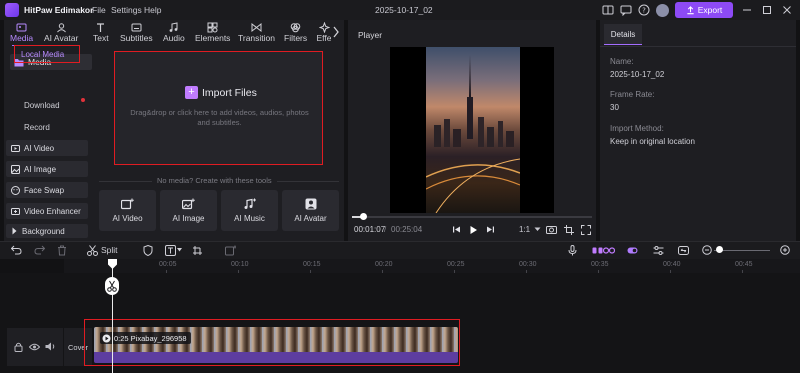 This screenshot has height=373, width=800. Describe the element at coordinates (101, 34) in the screenshot. I see `tool-text: Text` at that location.